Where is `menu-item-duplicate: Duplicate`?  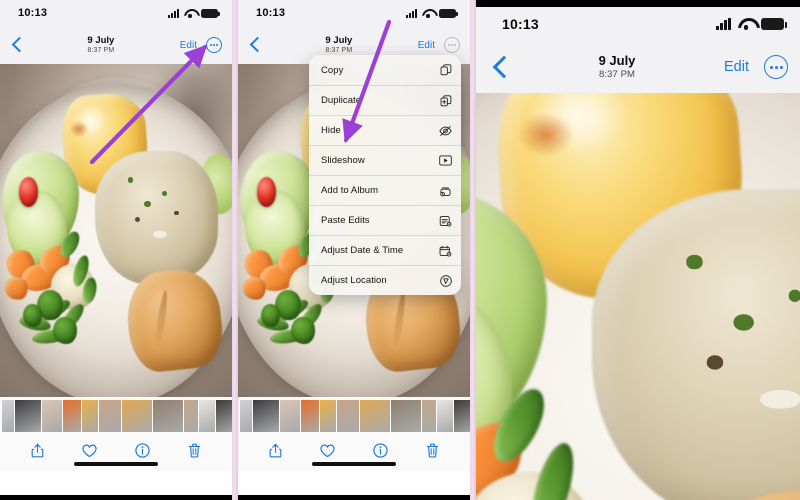
menu-item-duplicate: Duplicate is located at coordinates (385, 100).